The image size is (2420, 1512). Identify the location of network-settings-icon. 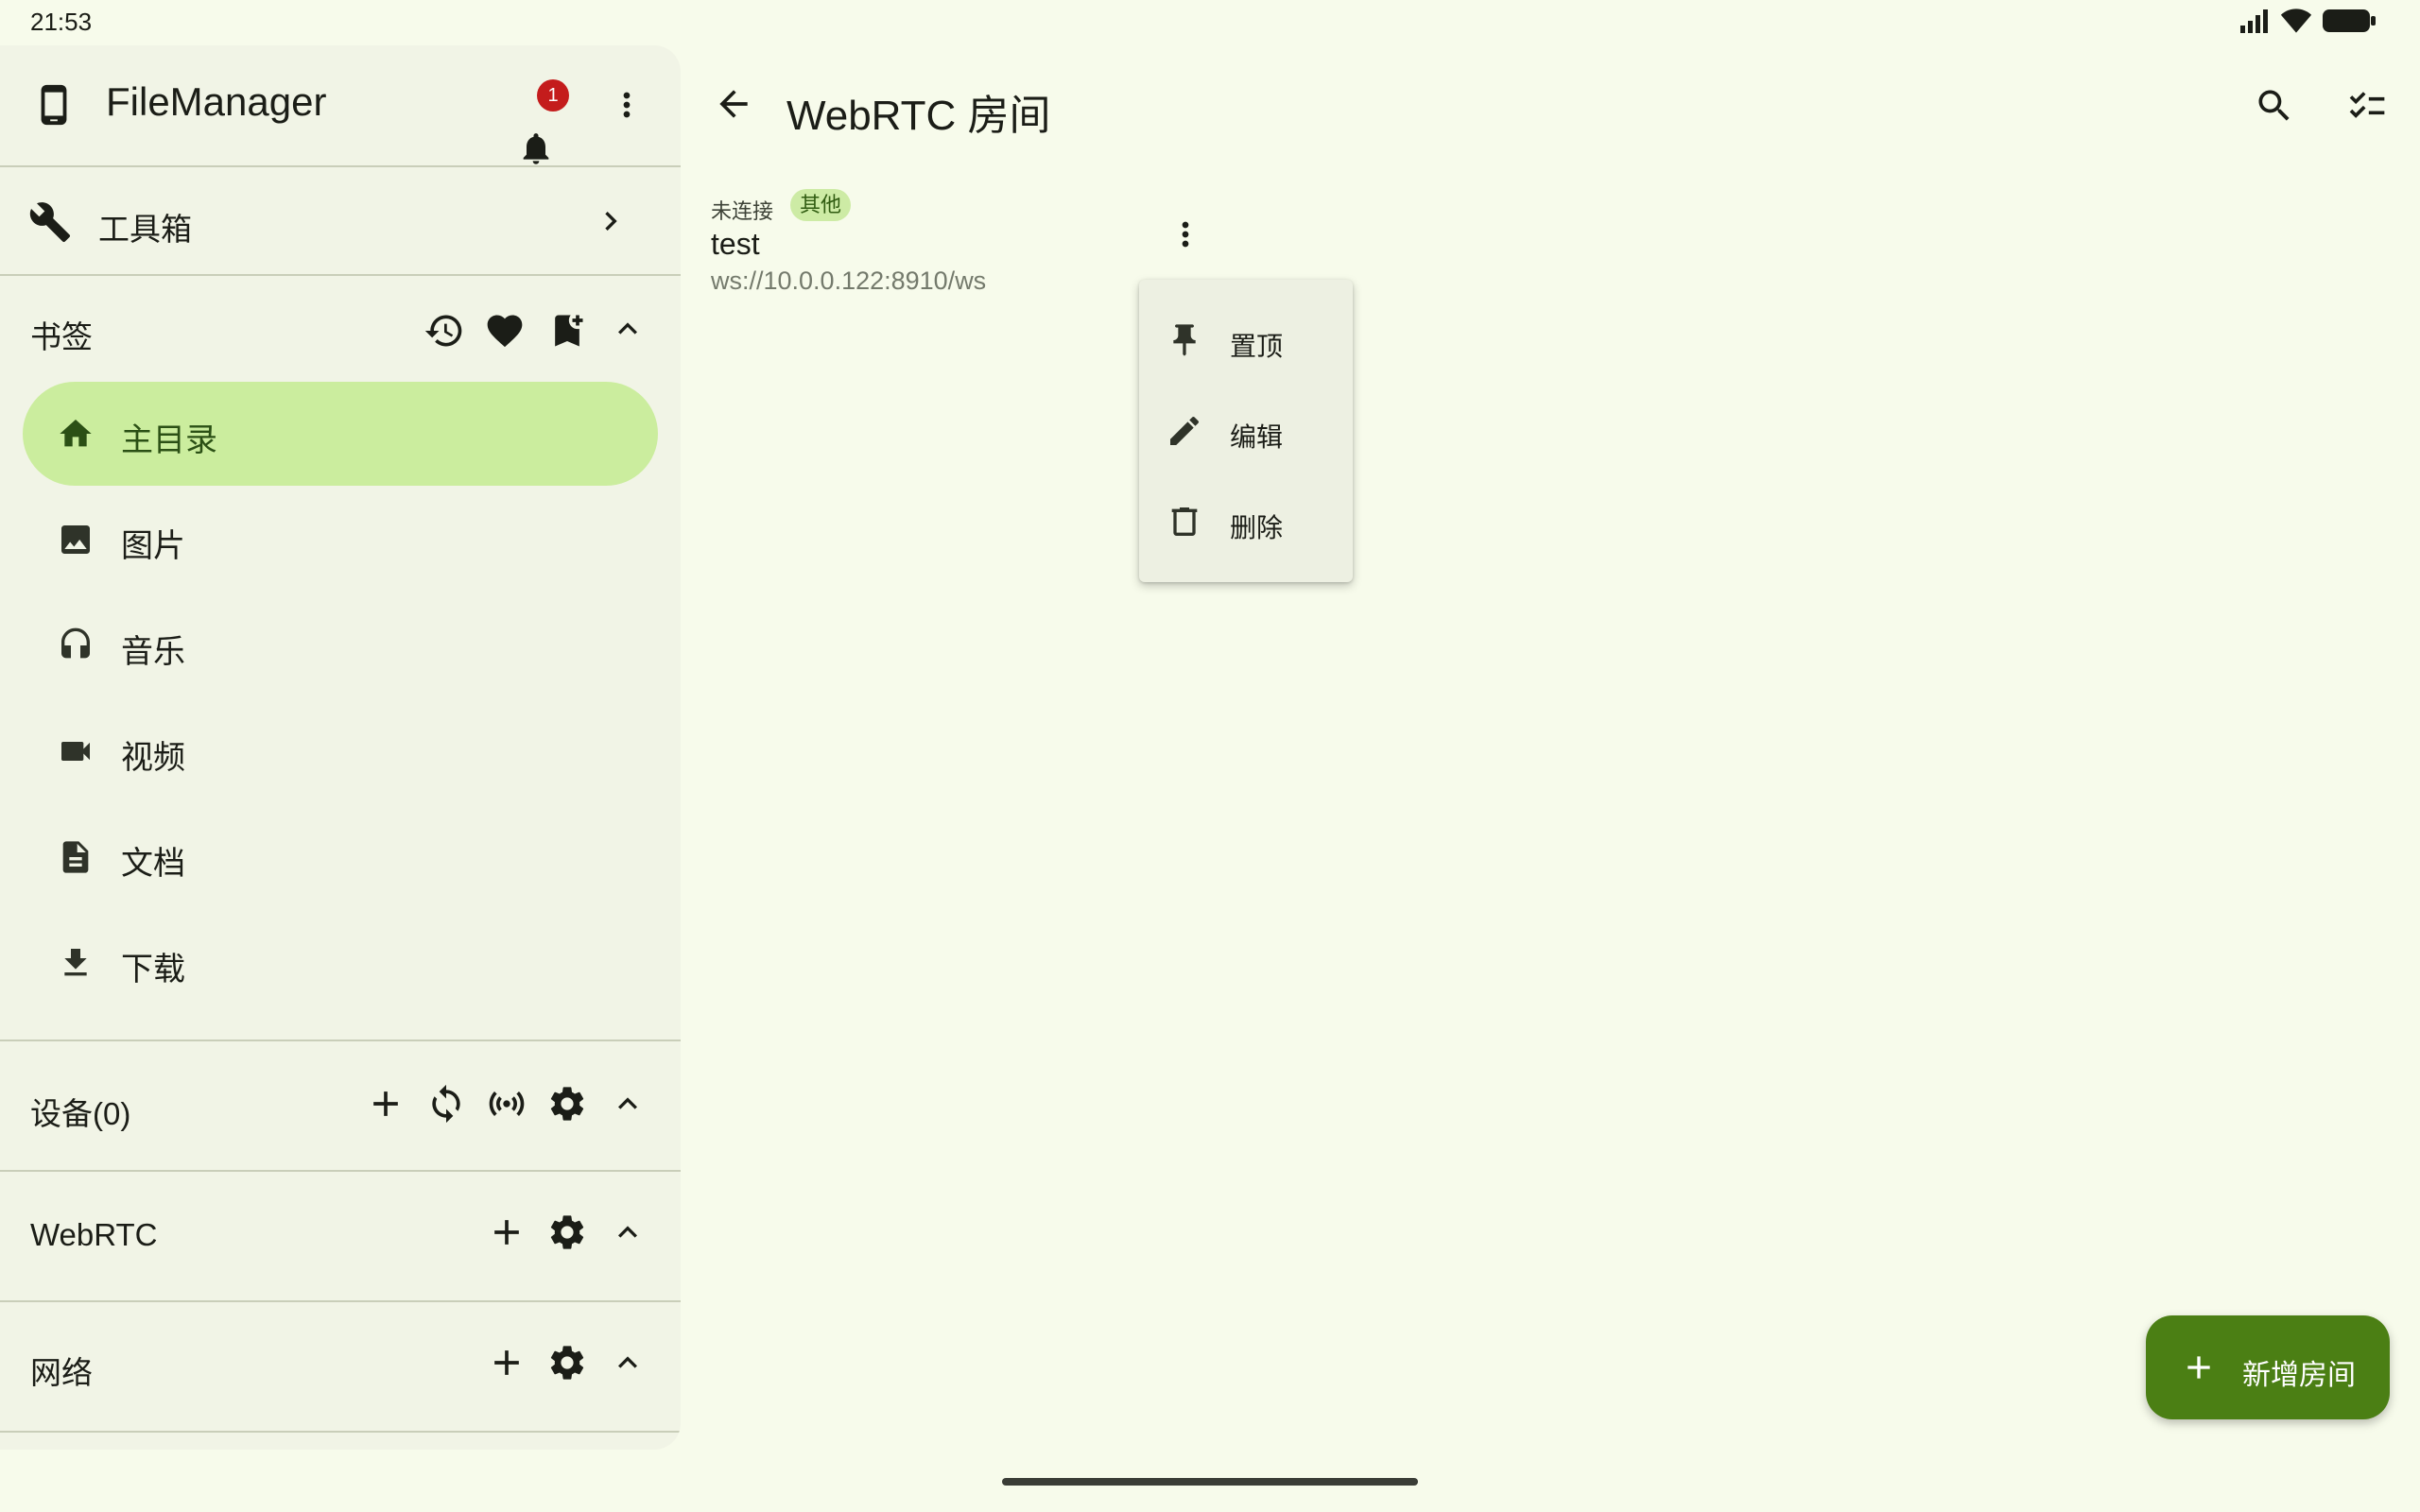
(567, 1362).